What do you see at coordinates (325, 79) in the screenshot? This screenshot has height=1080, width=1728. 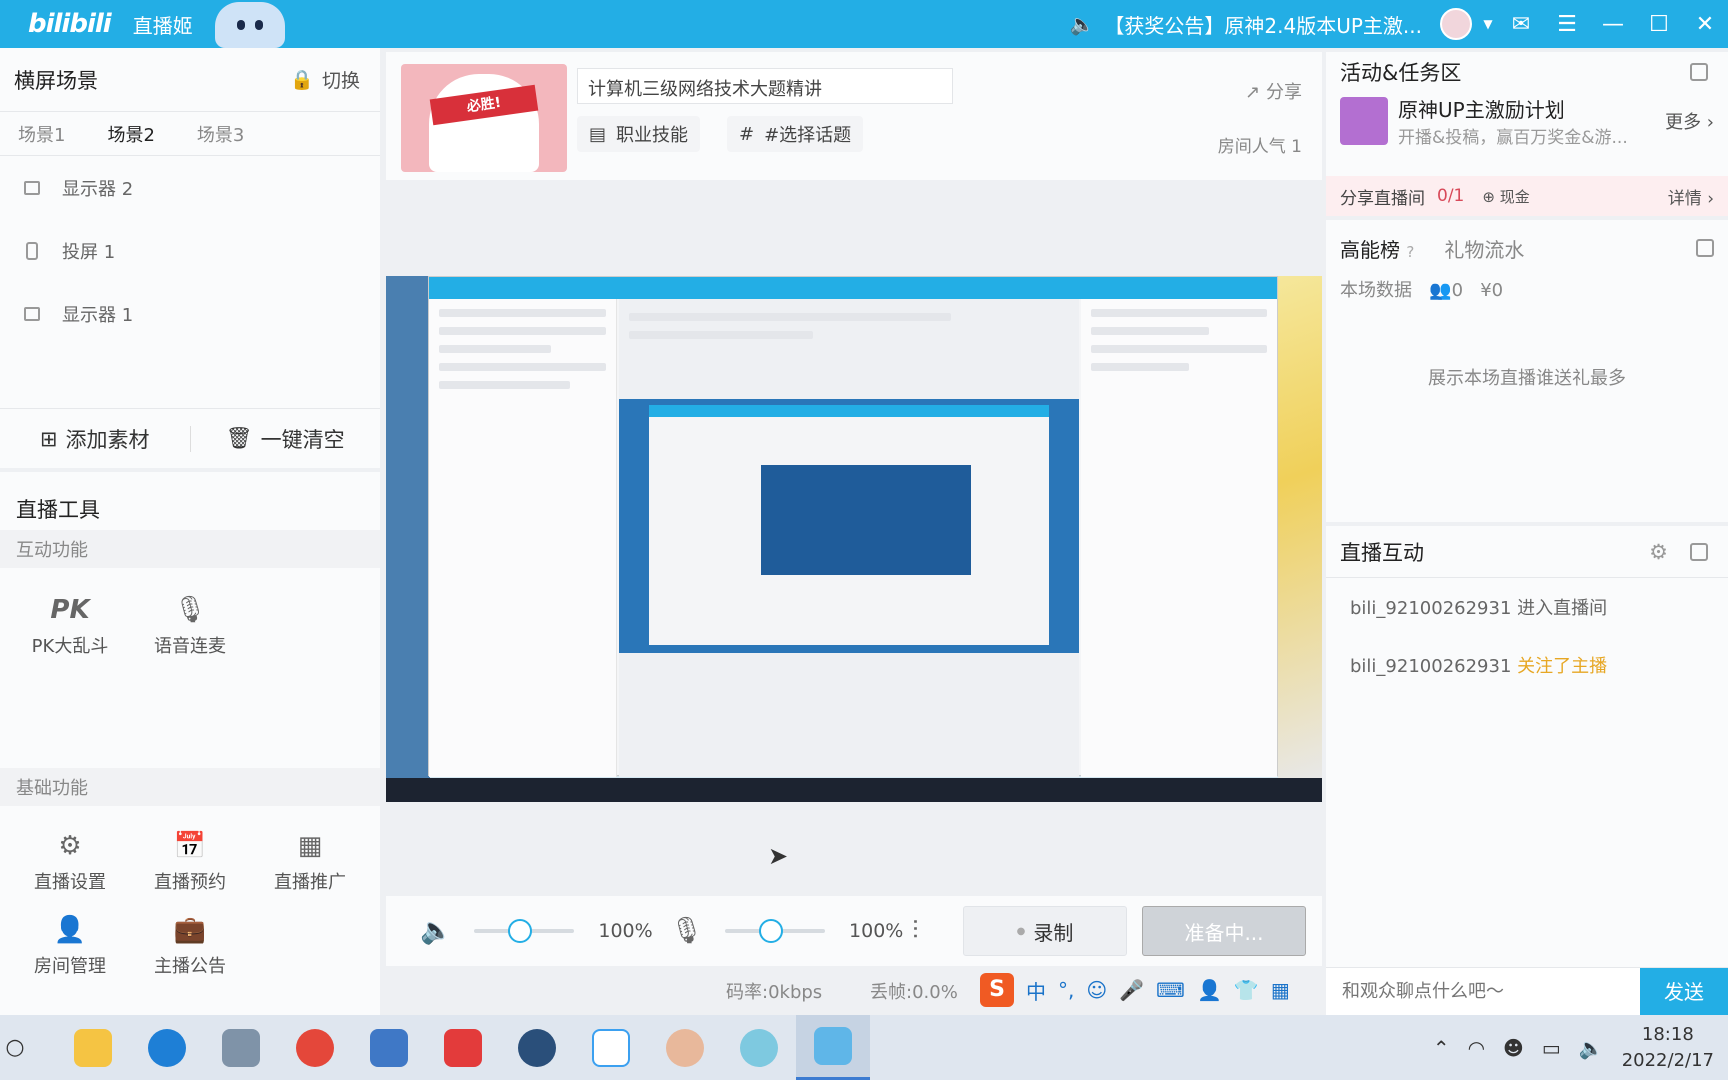 I see `switch-scene-button: 🔒 切换` at bounding box center [325, 79].